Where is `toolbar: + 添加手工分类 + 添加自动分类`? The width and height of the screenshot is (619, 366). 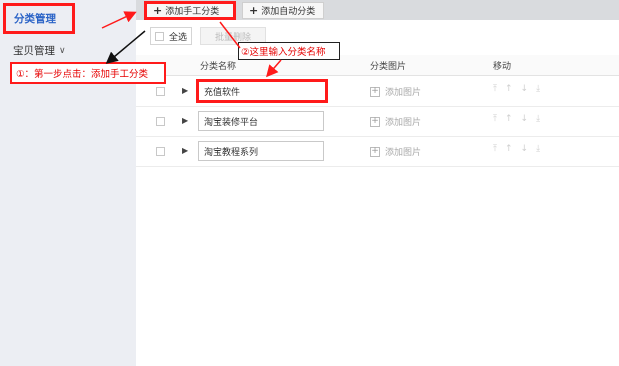 toolbar: + 添加手工分类 + 添加自动分类 is located at coordinates (377, 10).